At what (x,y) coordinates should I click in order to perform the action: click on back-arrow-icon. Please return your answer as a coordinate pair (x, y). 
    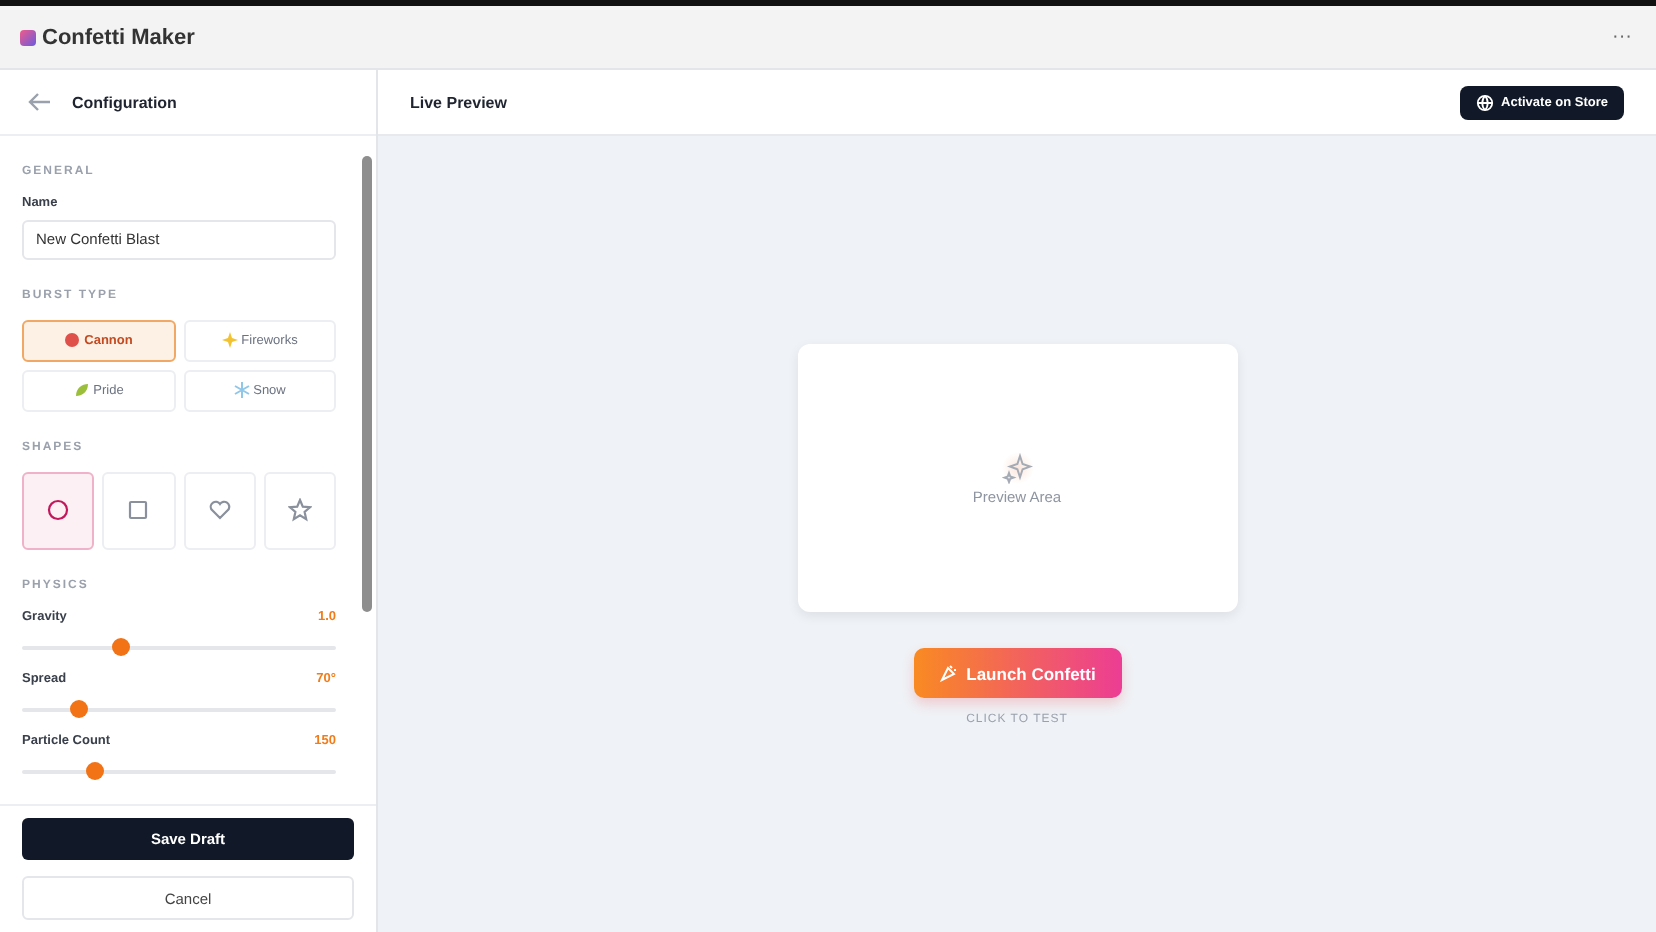
    Looking at the image, I should click on (40, 102).